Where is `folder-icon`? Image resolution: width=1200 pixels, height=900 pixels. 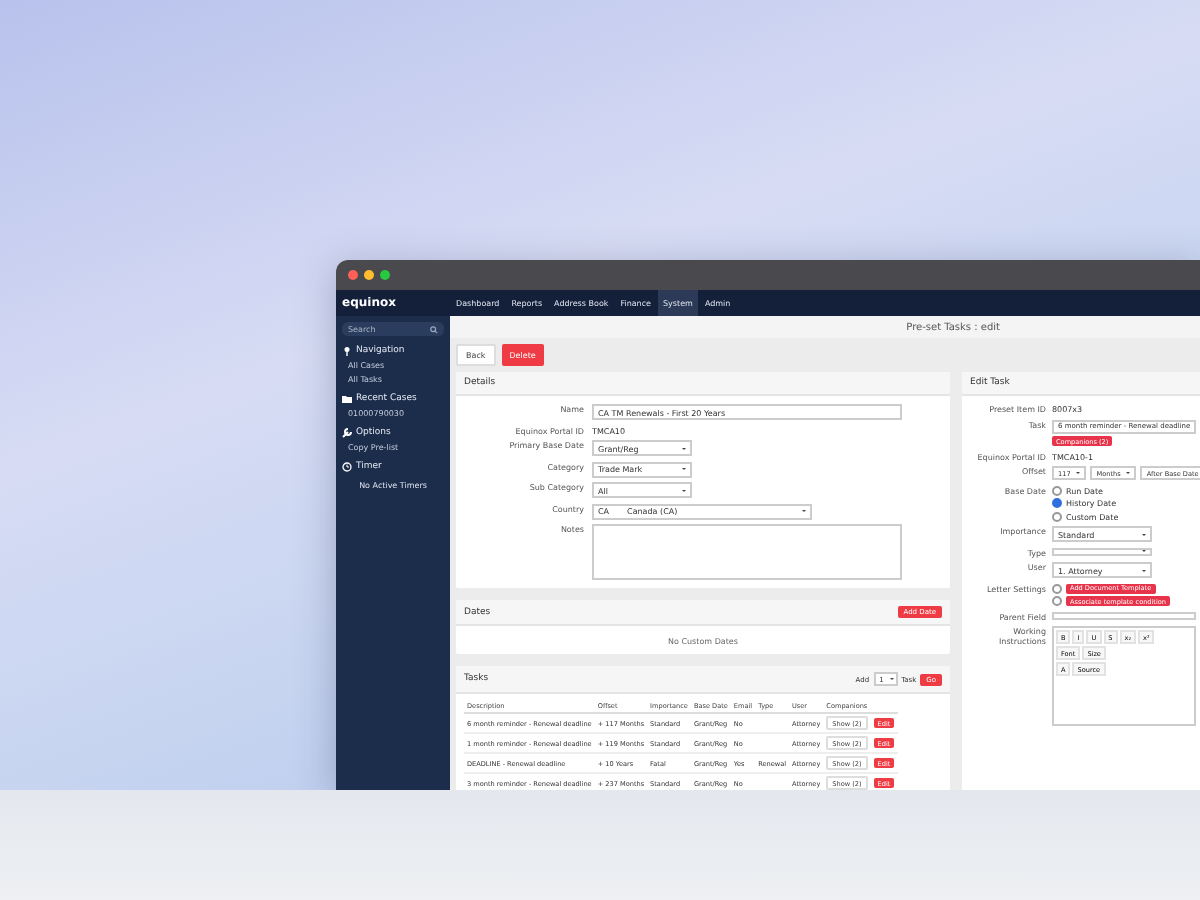 folder-icon is located at coordinates (347, 399).